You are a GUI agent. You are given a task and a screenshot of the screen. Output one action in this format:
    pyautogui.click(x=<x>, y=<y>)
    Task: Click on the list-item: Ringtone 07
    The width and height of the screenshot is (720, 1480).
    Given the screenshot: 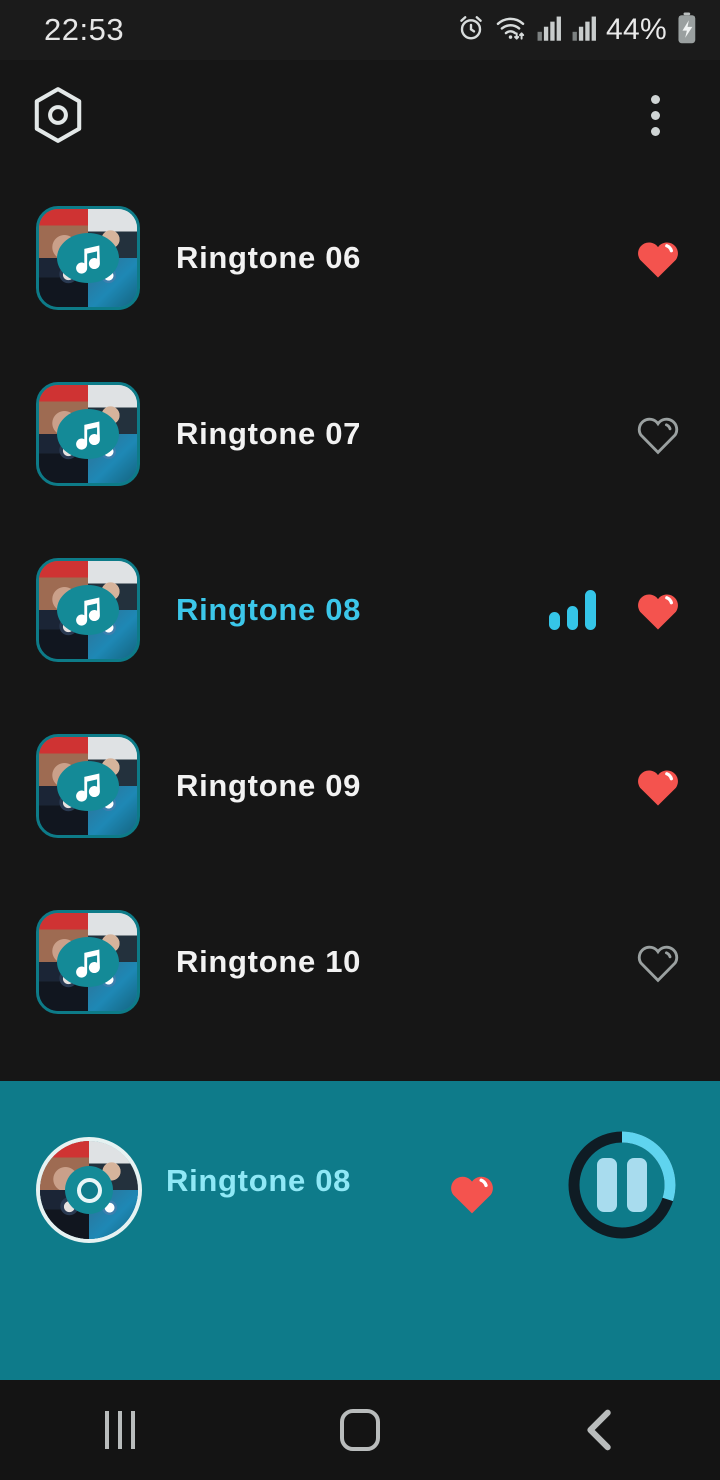 What is the action you would take?
    pyautogui.click(x=360, y=434)
    